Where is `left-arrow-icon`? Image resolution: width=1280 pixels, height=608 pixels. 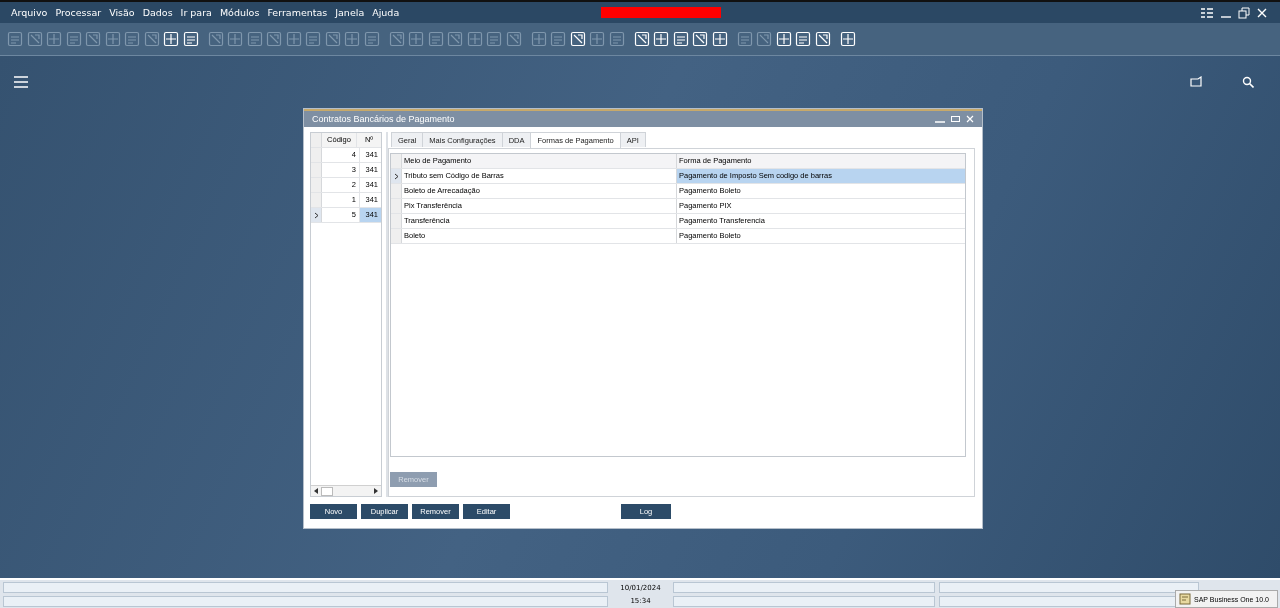 left-arrow-icon is located at coordinates (316, 491).